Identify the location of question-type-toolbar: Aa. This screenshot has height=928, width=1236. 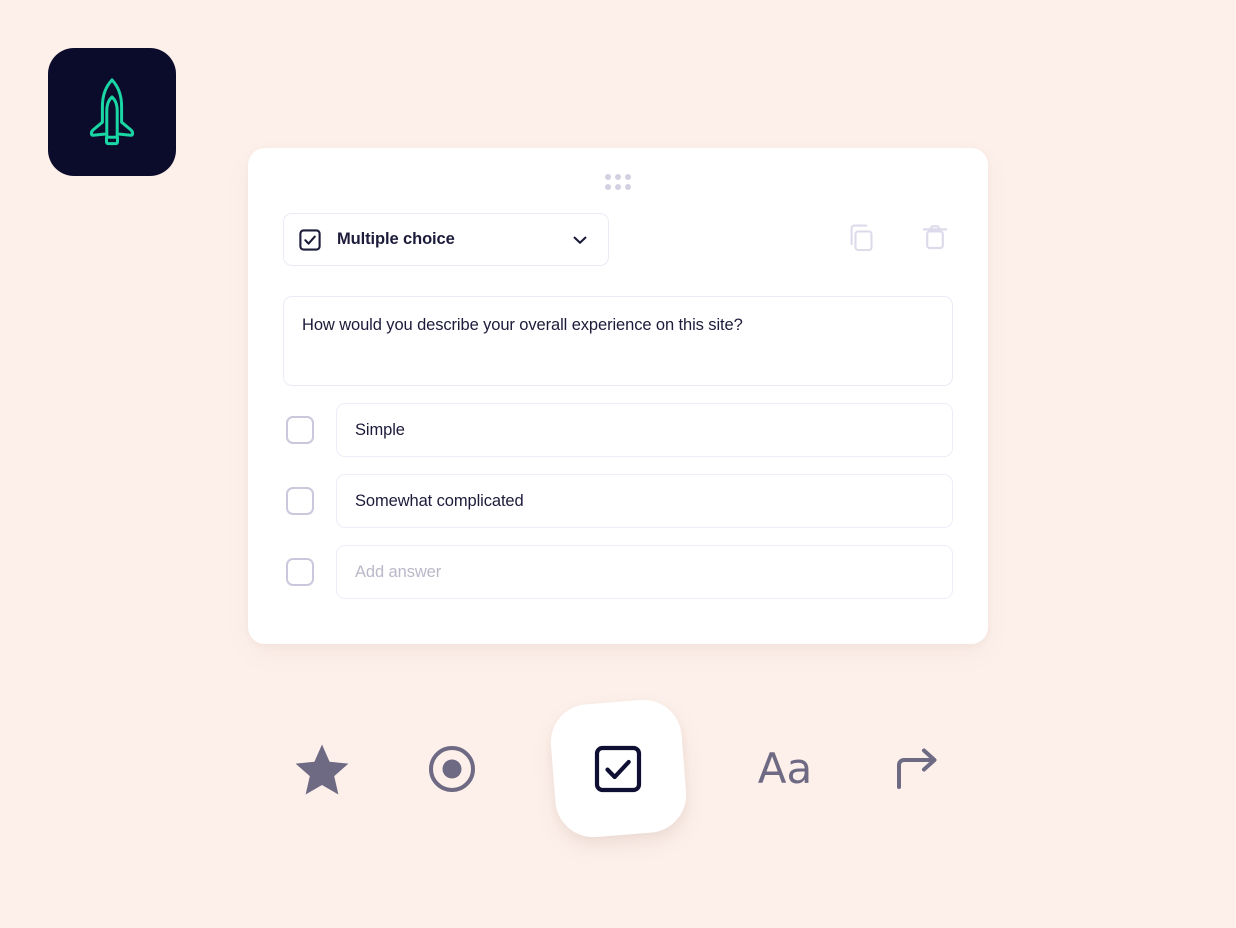
(618, 769).